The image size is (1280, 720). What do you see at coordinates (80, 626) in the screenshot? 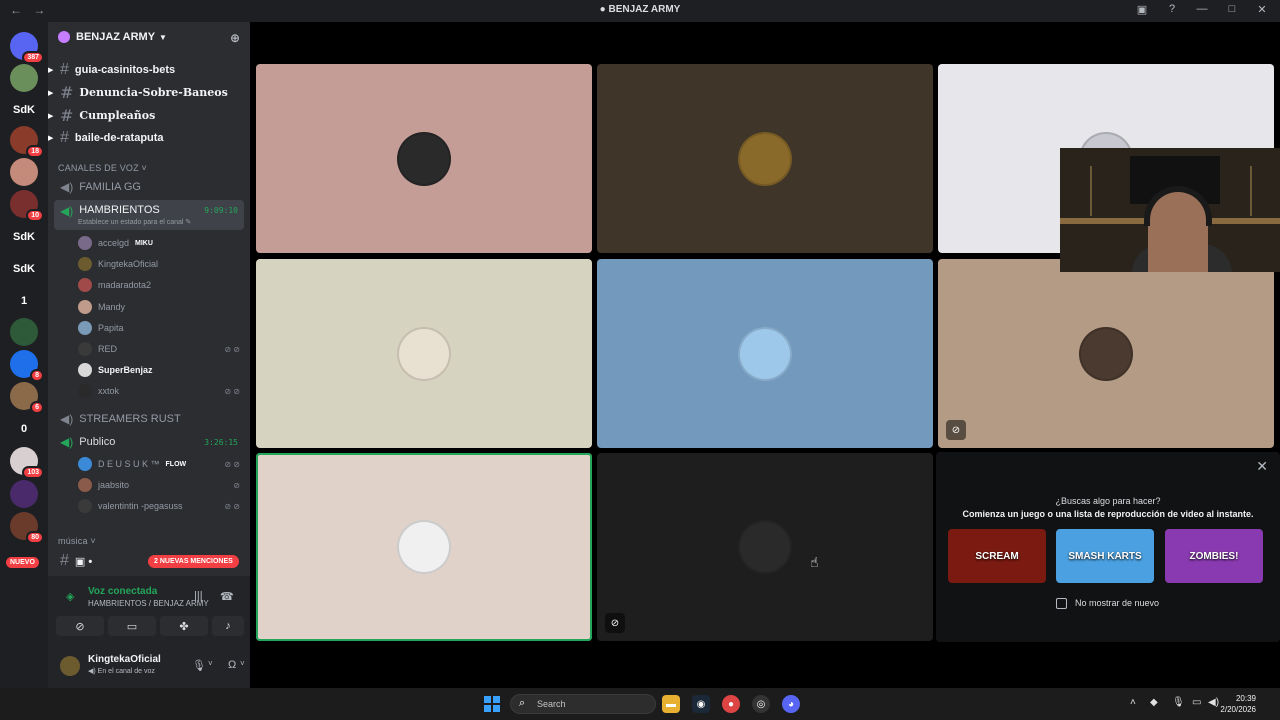
I see `camera-off-button: ⊘` at bounding box center [80, 626].